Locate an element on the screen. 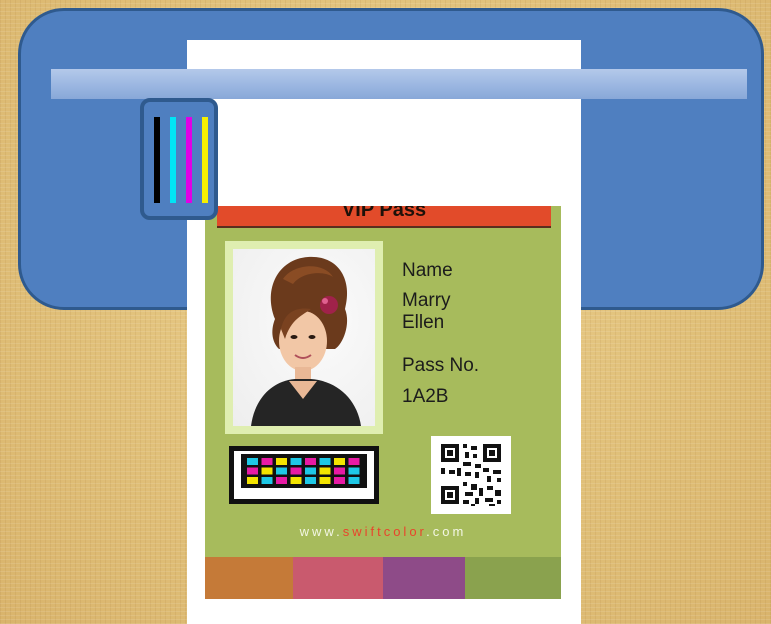 The image size is (771, 624). website-brand: swiftcolor is located at coordinates (384, 531).